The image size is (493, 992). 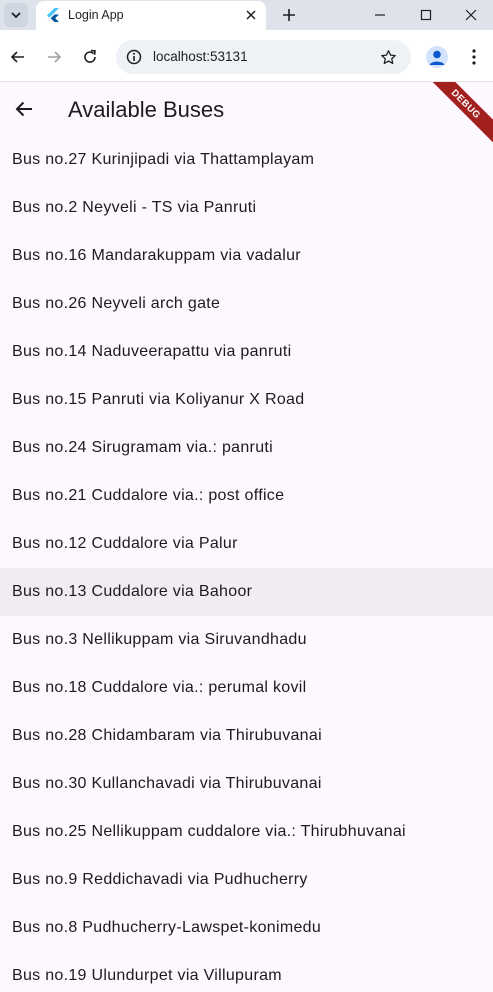 I want to click on reload-button, so click(x=90, y=57).